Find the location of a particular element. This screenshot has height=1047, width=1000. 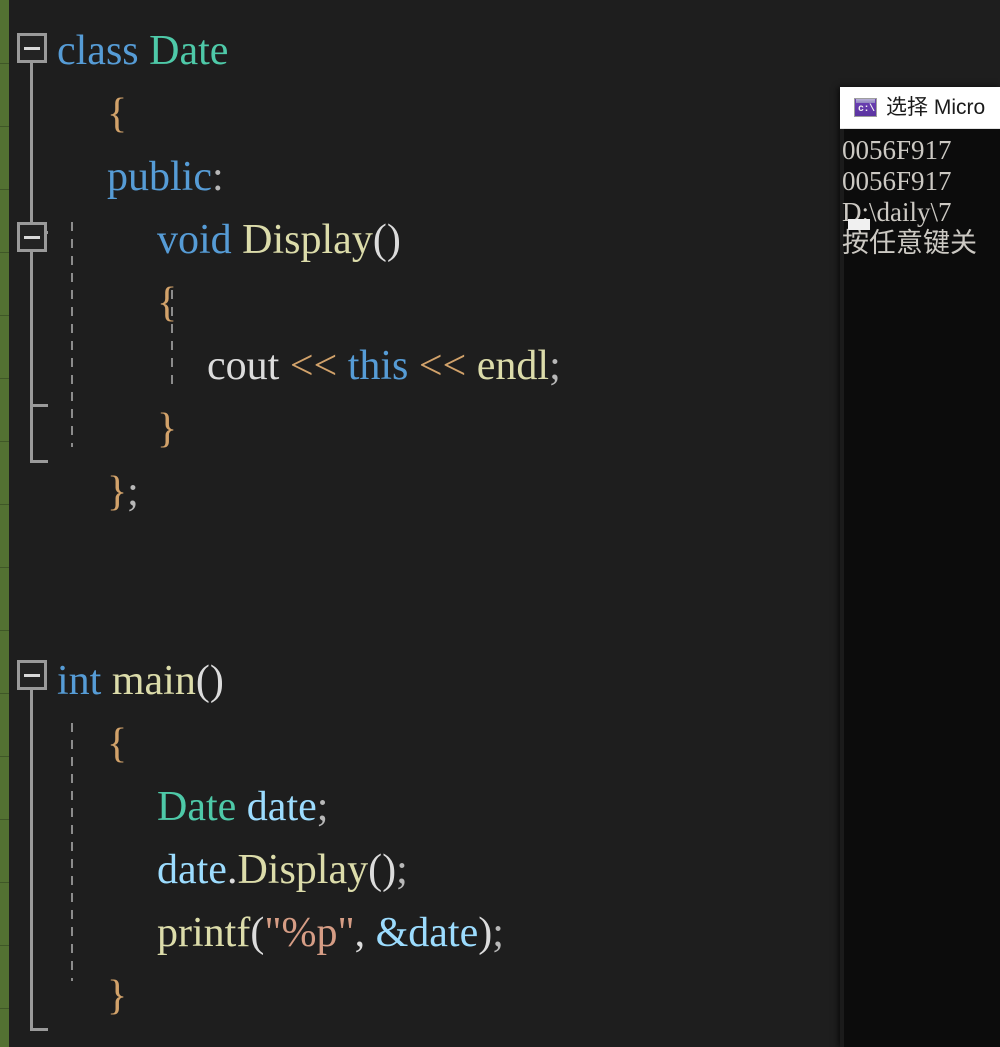

console-output: 0056F917 0056F917 D:\daily\7 按任意键关 is located at coordinates (920, 194).